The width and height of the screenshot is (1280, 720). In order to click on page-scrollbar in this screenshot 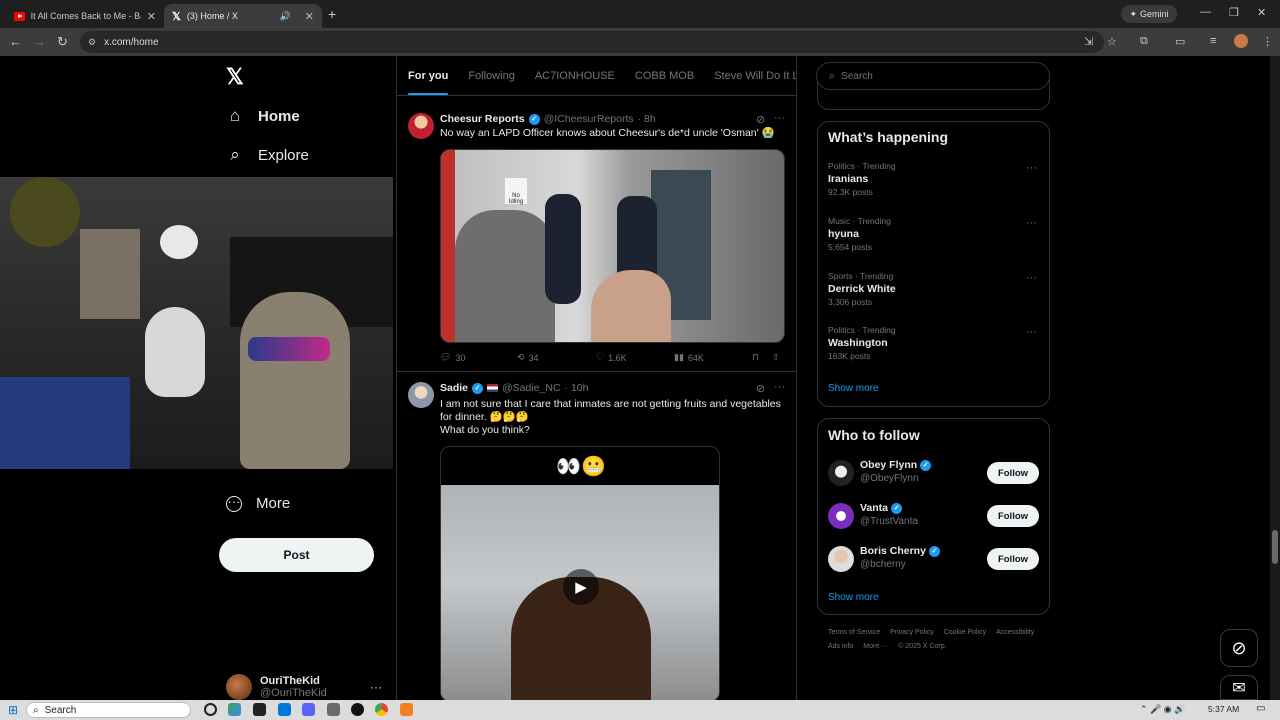, I will do `click(1275, 378)`.